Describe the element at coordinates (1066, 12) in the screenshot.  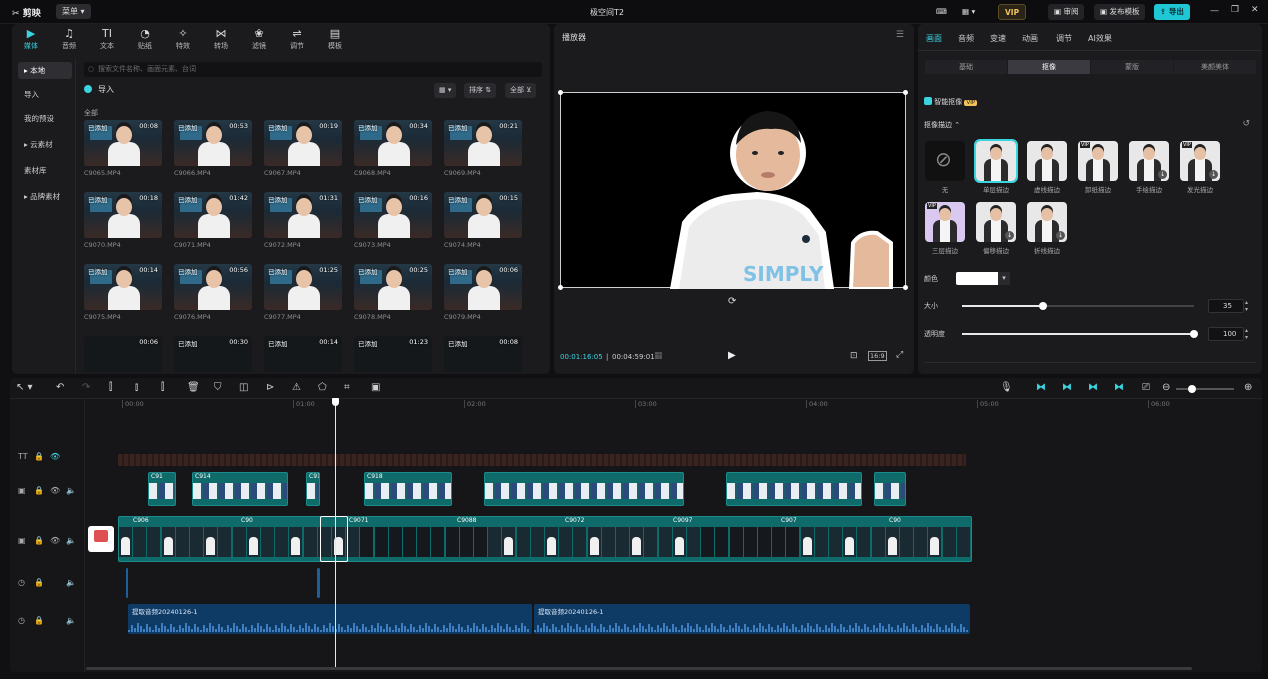
I see `review-button: ▣ 审阅` at that location.